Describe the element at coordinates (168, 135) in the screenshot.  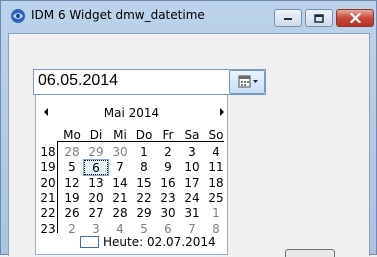
I see `weekday-header: Fr` at that location.